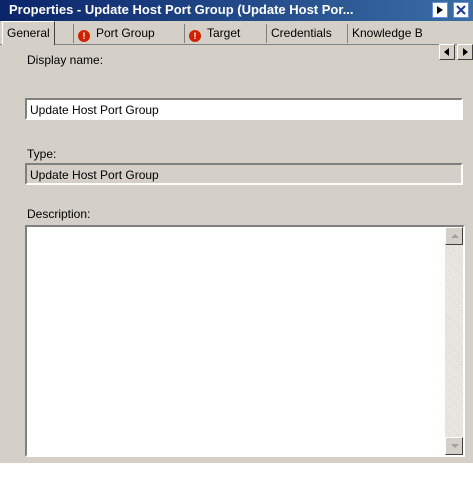 The image size is (473, 481). I want to click on tab-credentials: Credentials, so click(301, 33).